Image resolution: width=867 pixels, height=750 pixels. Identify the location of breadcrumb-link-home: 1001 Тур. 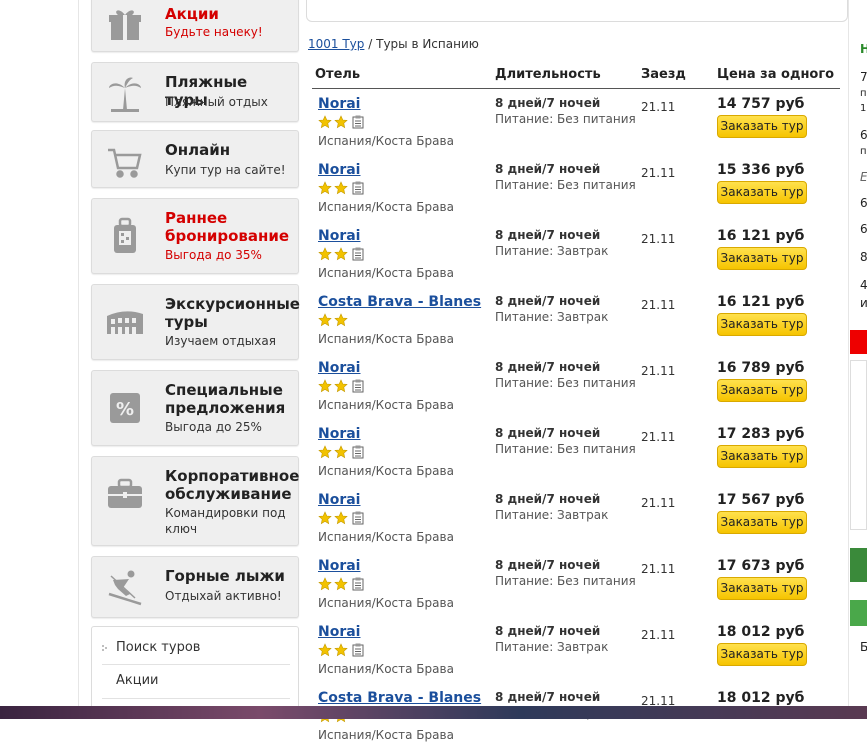
(336, 44).